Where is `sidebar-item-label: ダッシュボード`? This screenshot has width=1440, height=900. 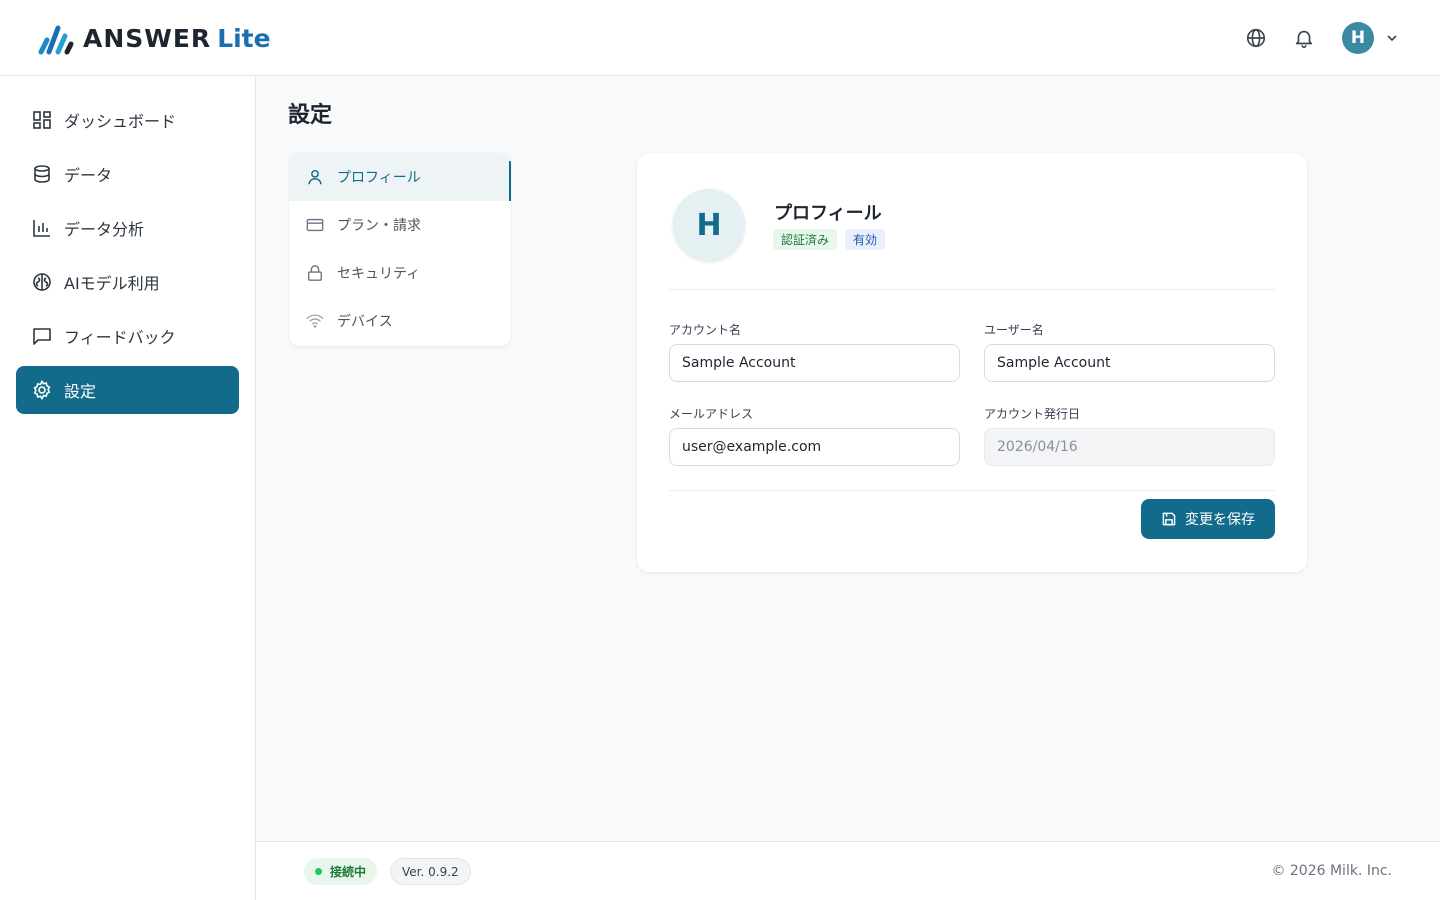 sidebar-item-label: ダッシュボード is located at coordinates (120, 121).